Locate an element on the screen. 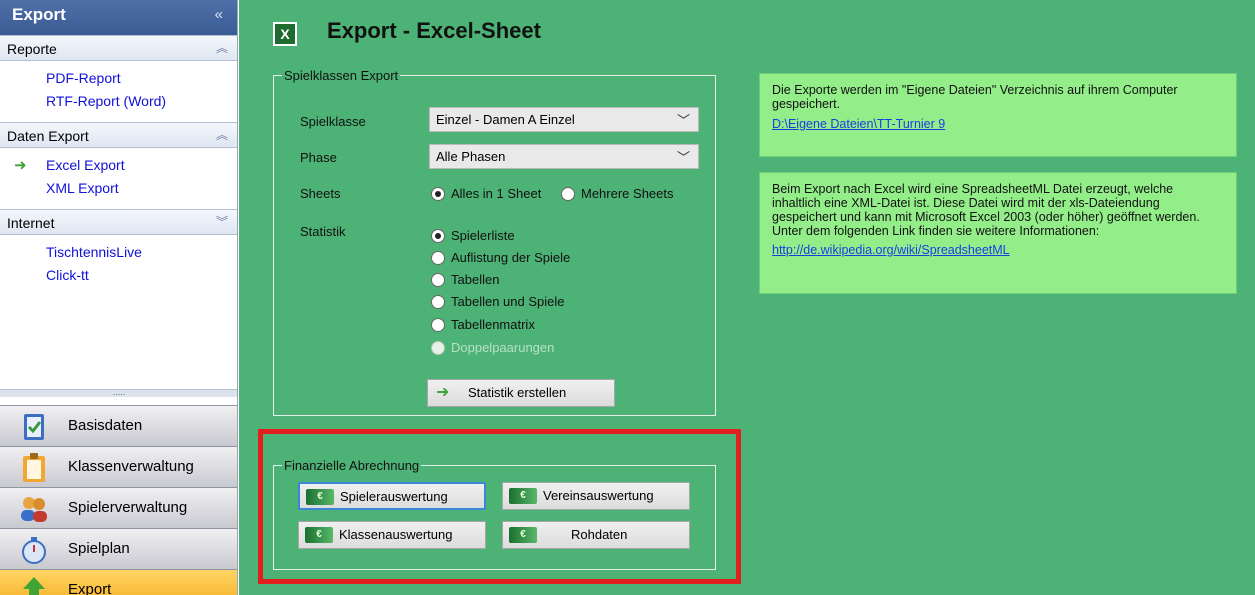 This screenshot has width=1255, height=595. sidebar-header: Export « is located at coordinates (118, 17).